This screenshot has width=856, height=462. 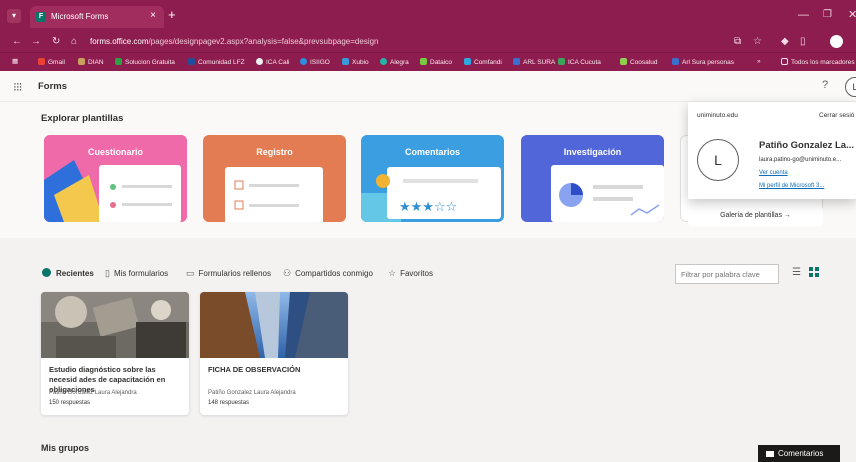 I want to click on bookmark-arl-sura-personas: Arl Sura personas, so click(x=703, y=62).